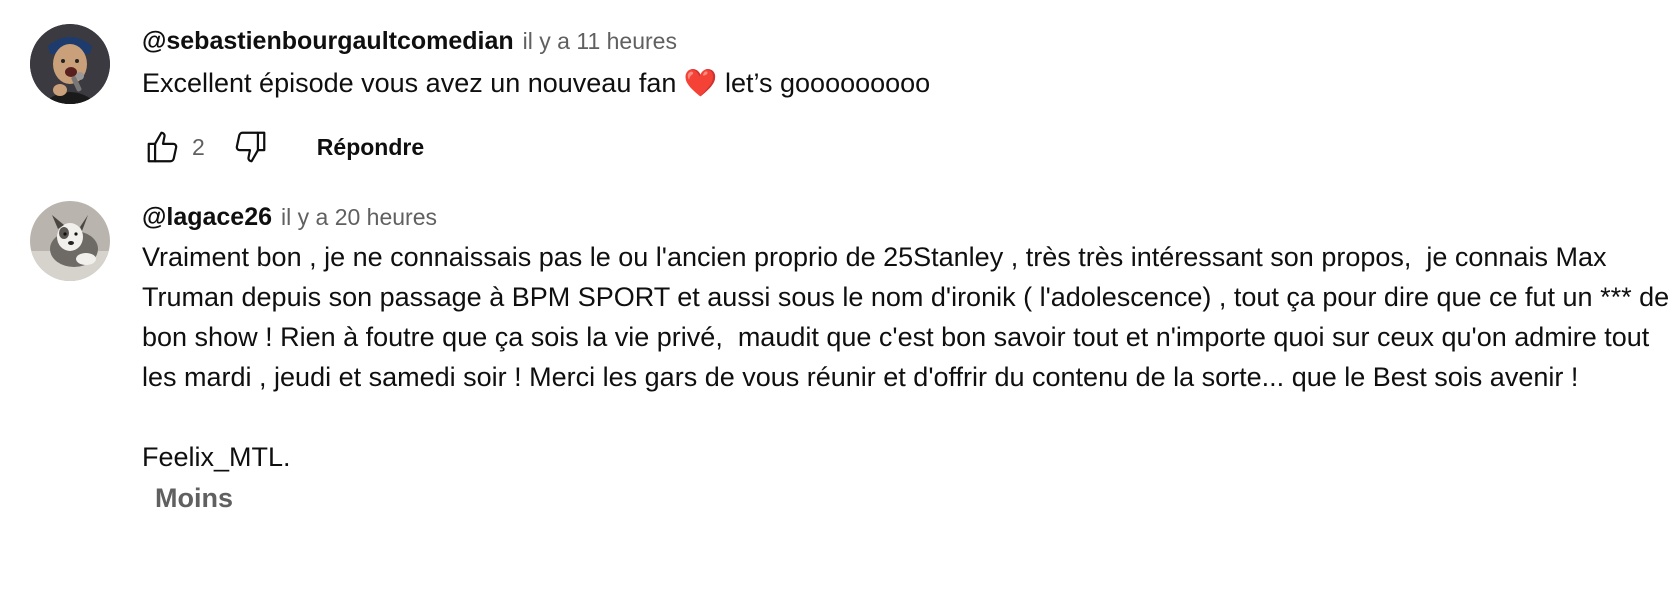 This screenshot has height=604, width=1670. Describe the element at coordinates (328, 41) in the screenshot. I see `comment-author: @sebastienbourgaultcomedian` at that location.